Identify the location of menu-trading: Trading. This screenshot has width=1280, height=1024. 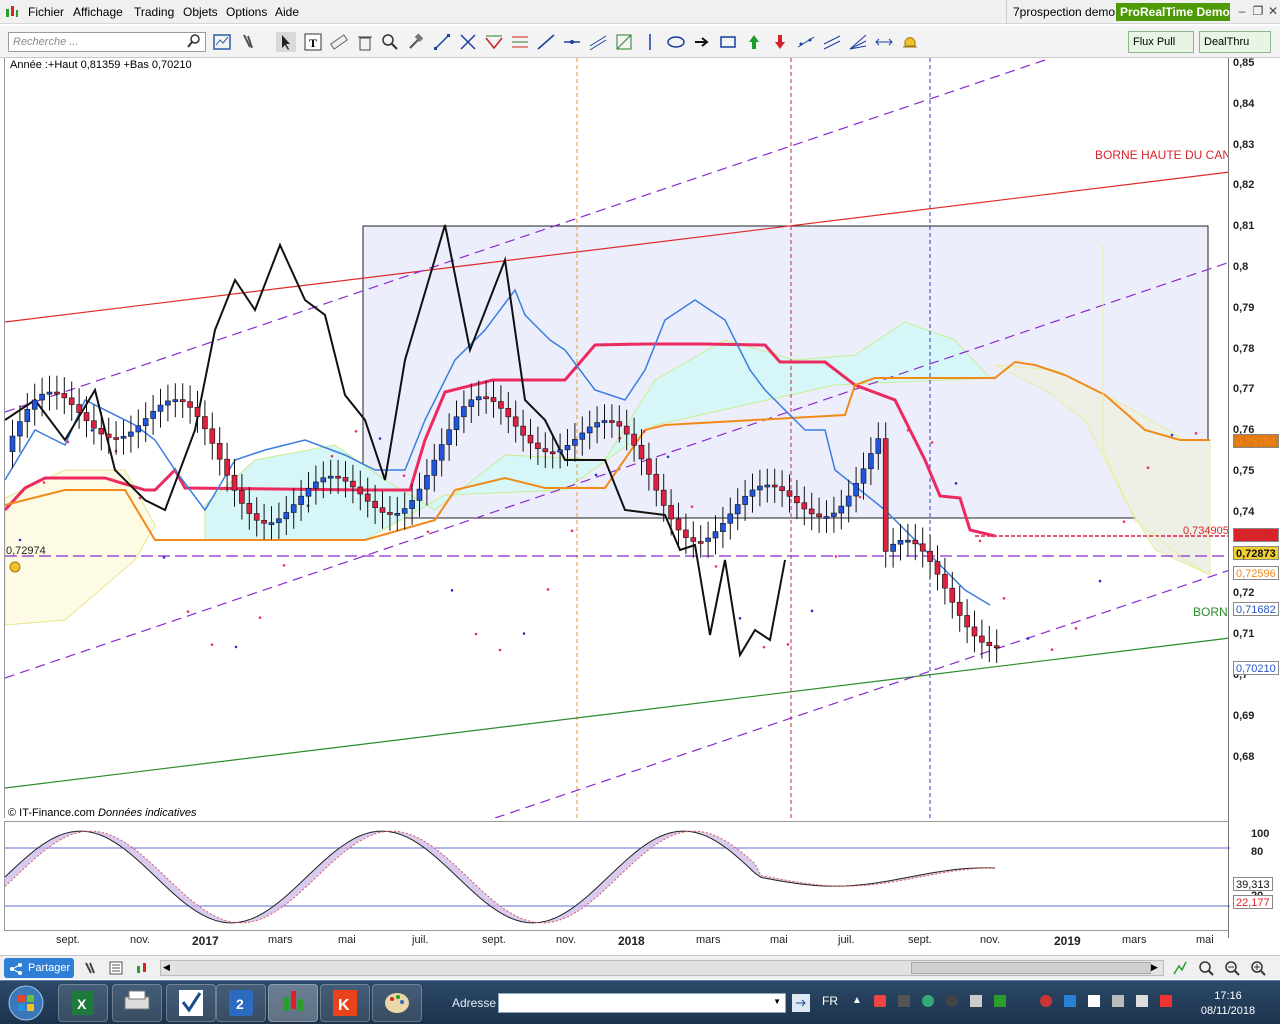
(154, 12).